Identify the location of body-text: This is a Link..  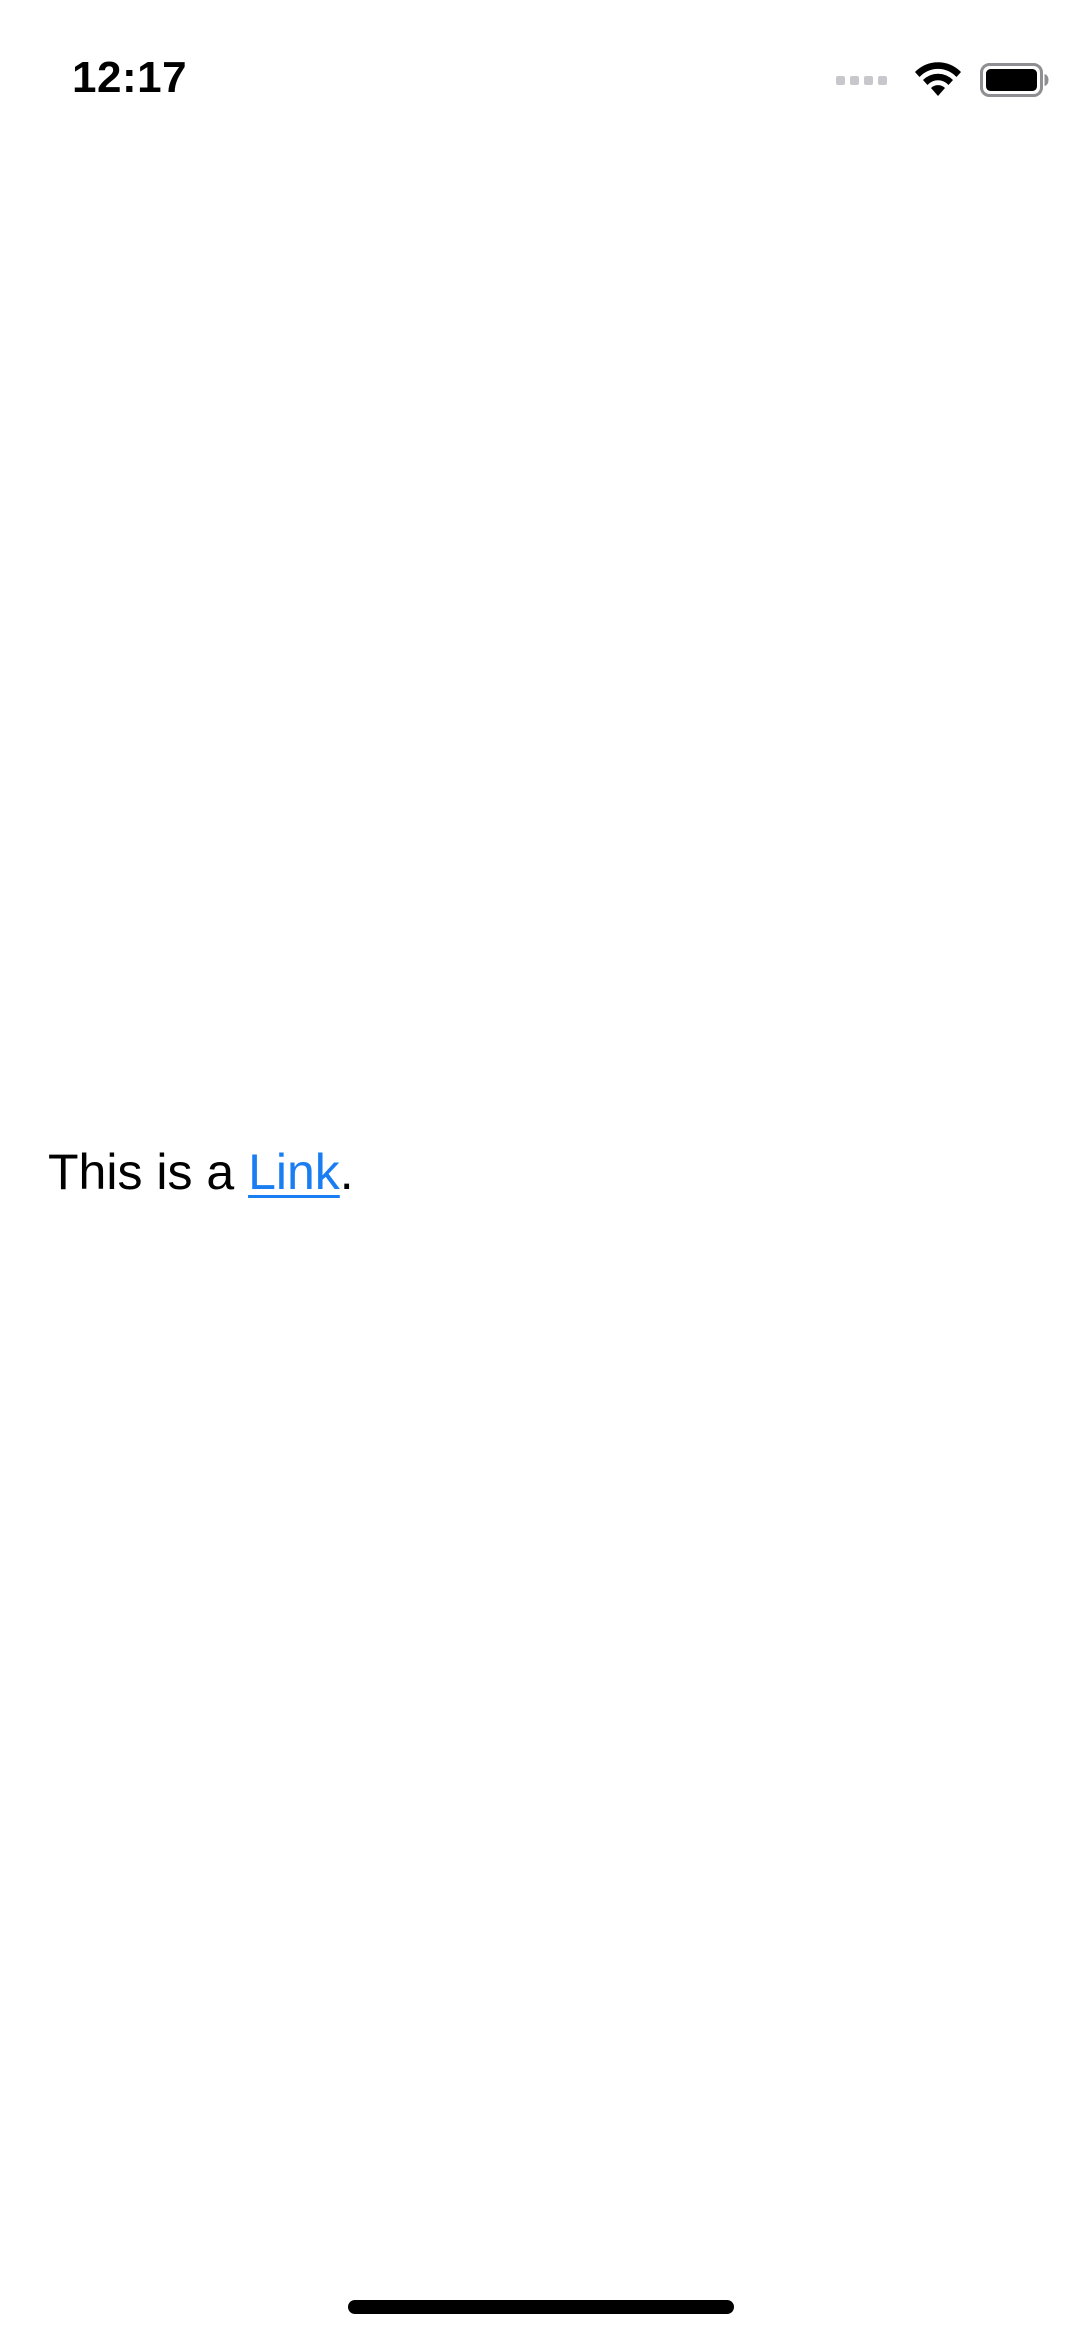
(201, 1172).